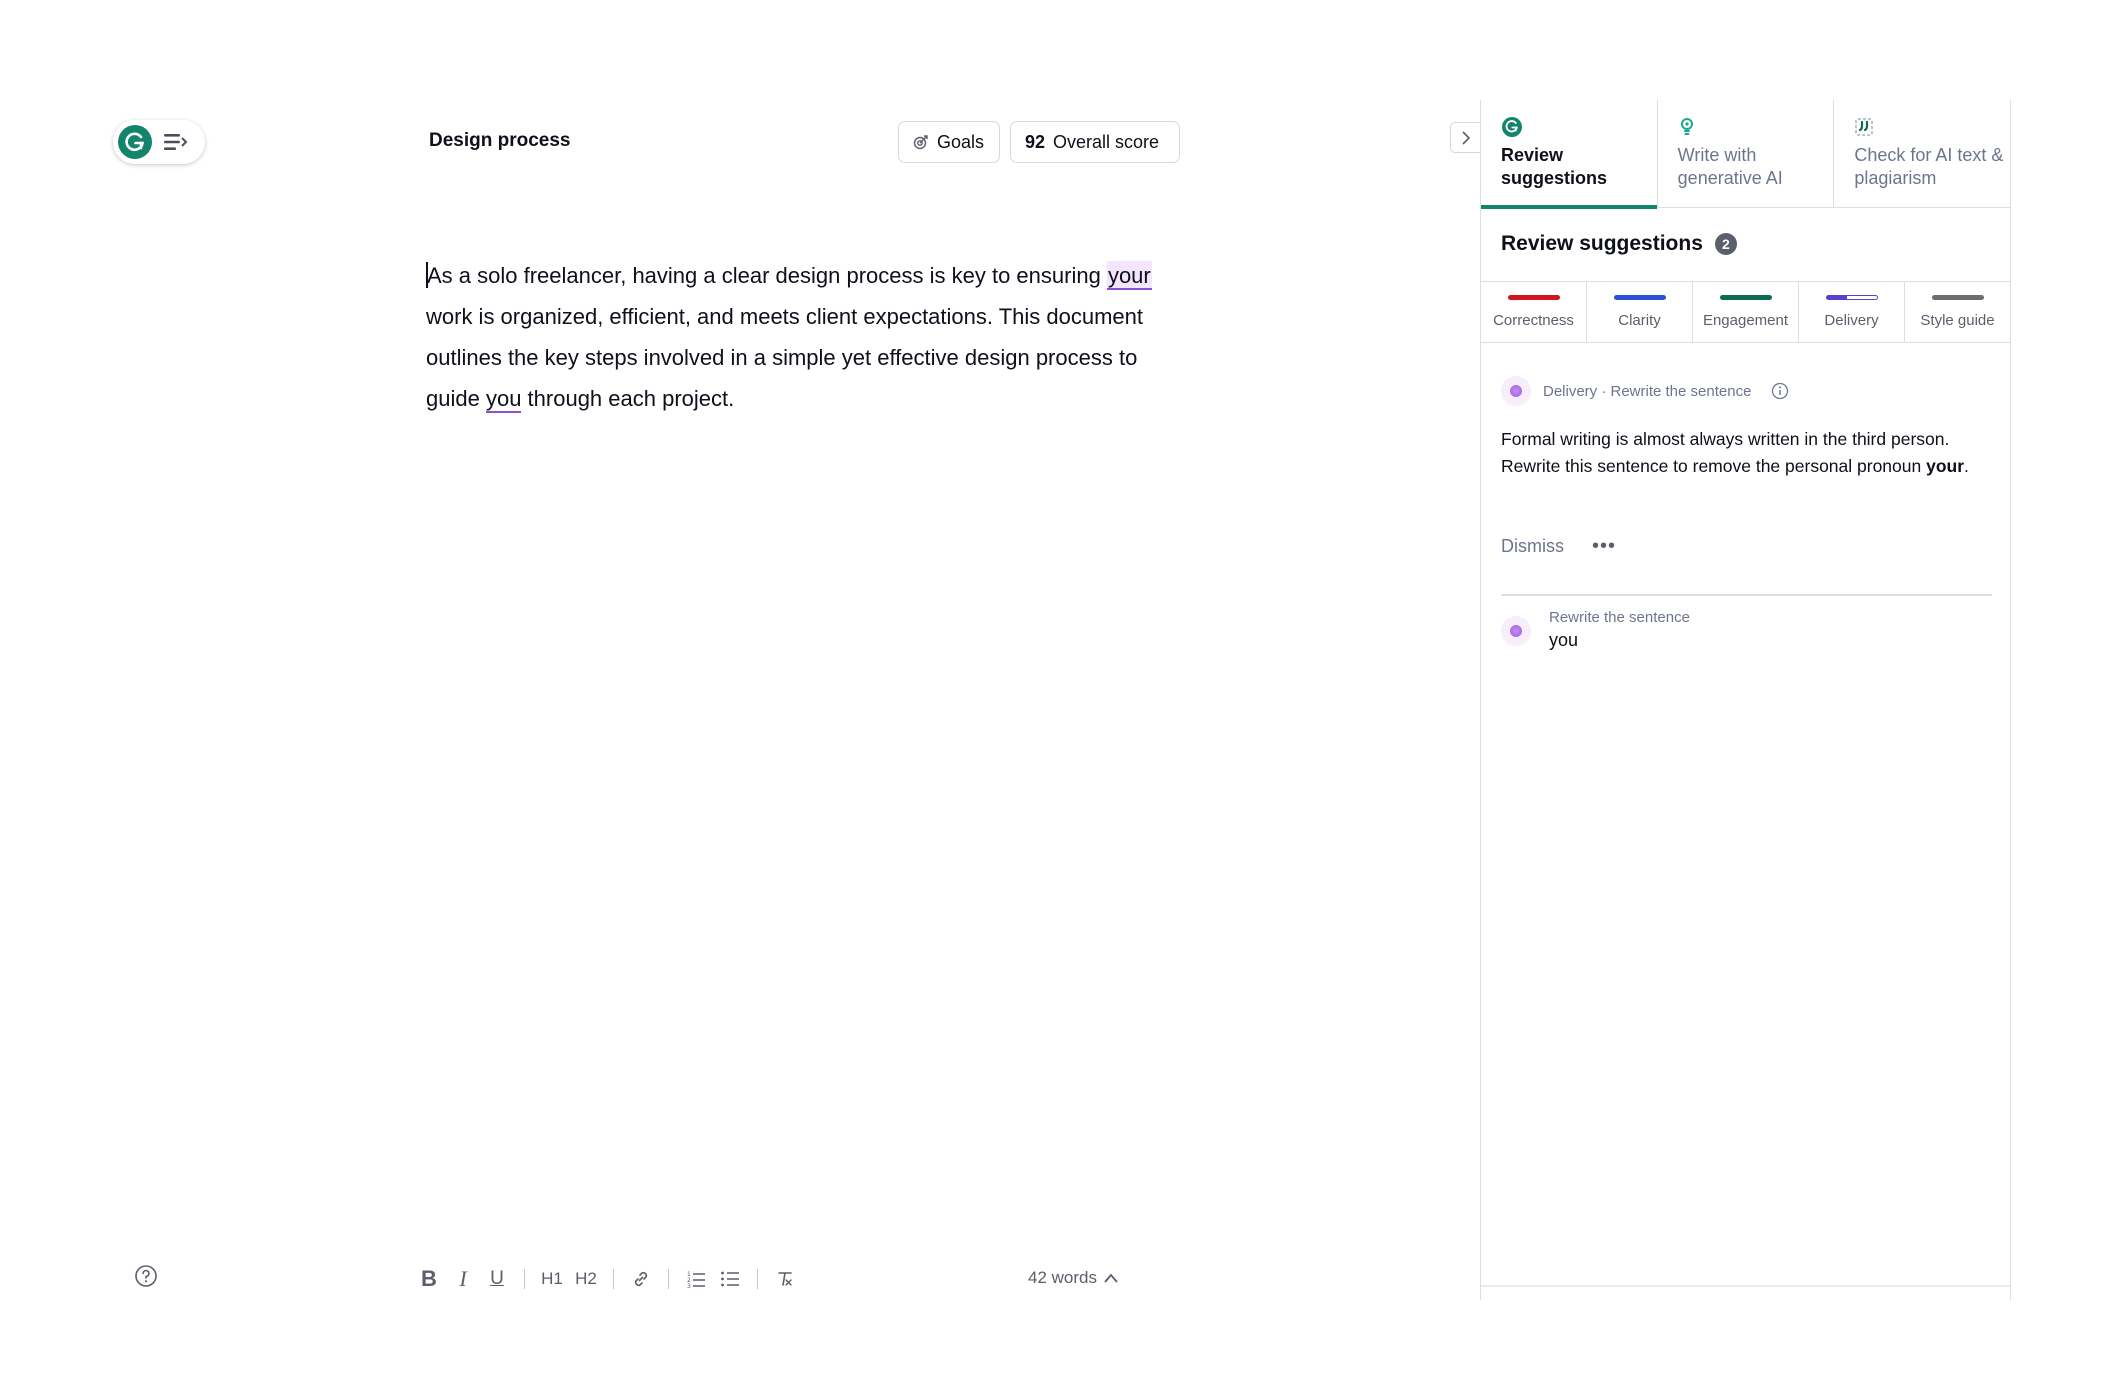 The width and height of the screenshot is (2124, 1394). I want to click on suggestion-item-collapsed: Rewrite the sentence you, so click(1595, 630).